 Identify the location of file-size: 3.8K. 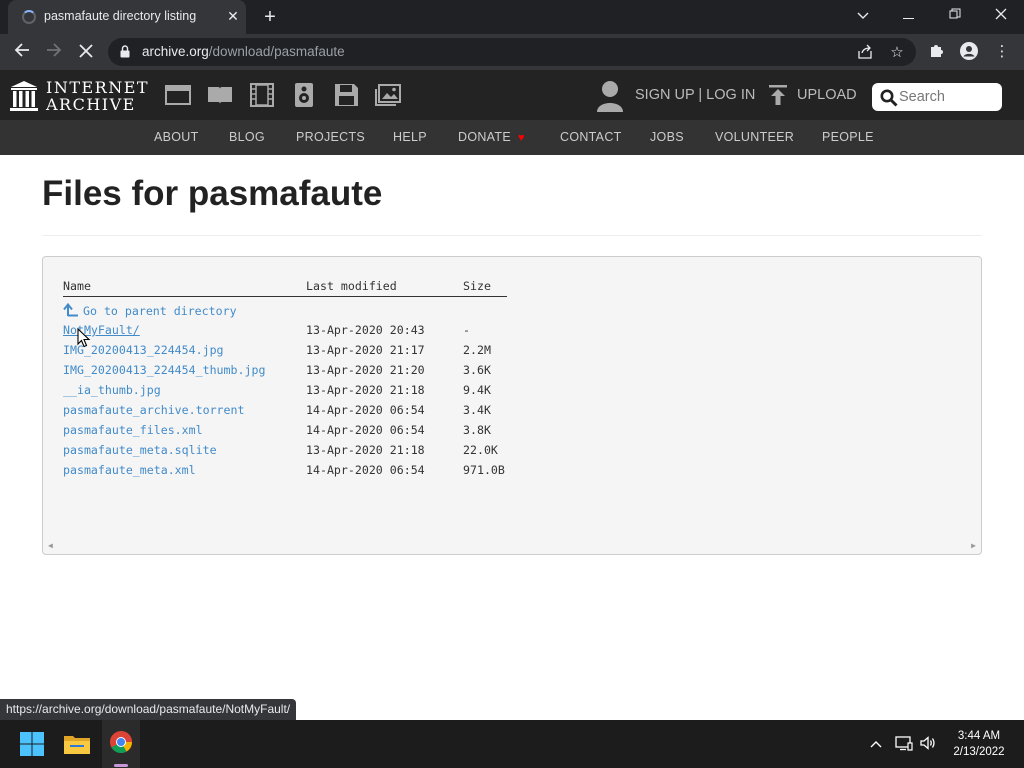
(477, 430).